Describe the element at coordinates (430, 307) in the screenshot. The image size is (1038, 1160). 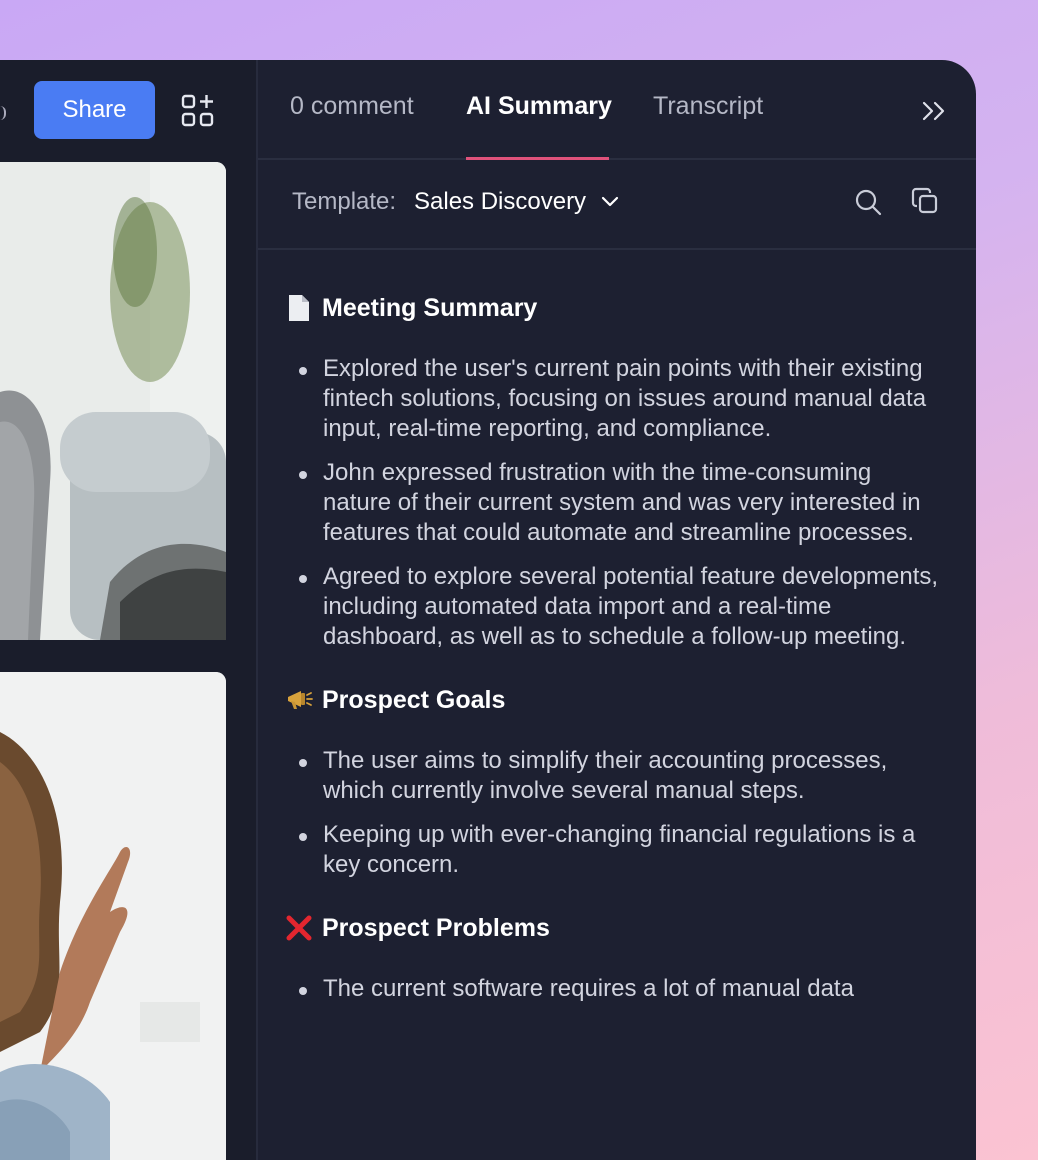
I see `section-title: Meeting Summary` at that location.